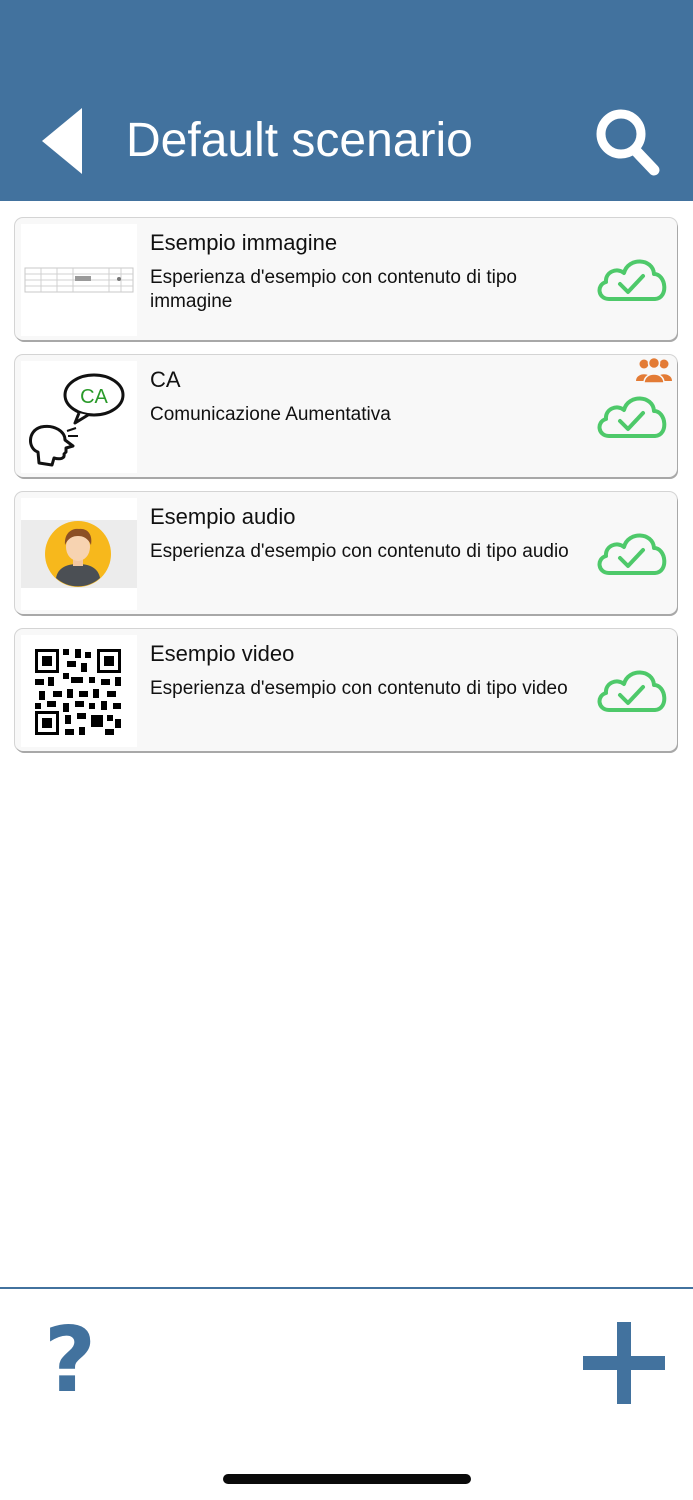 This screenshot has height=1500, width=693. I want to click on help-icon: ?, so click(70, 1360).